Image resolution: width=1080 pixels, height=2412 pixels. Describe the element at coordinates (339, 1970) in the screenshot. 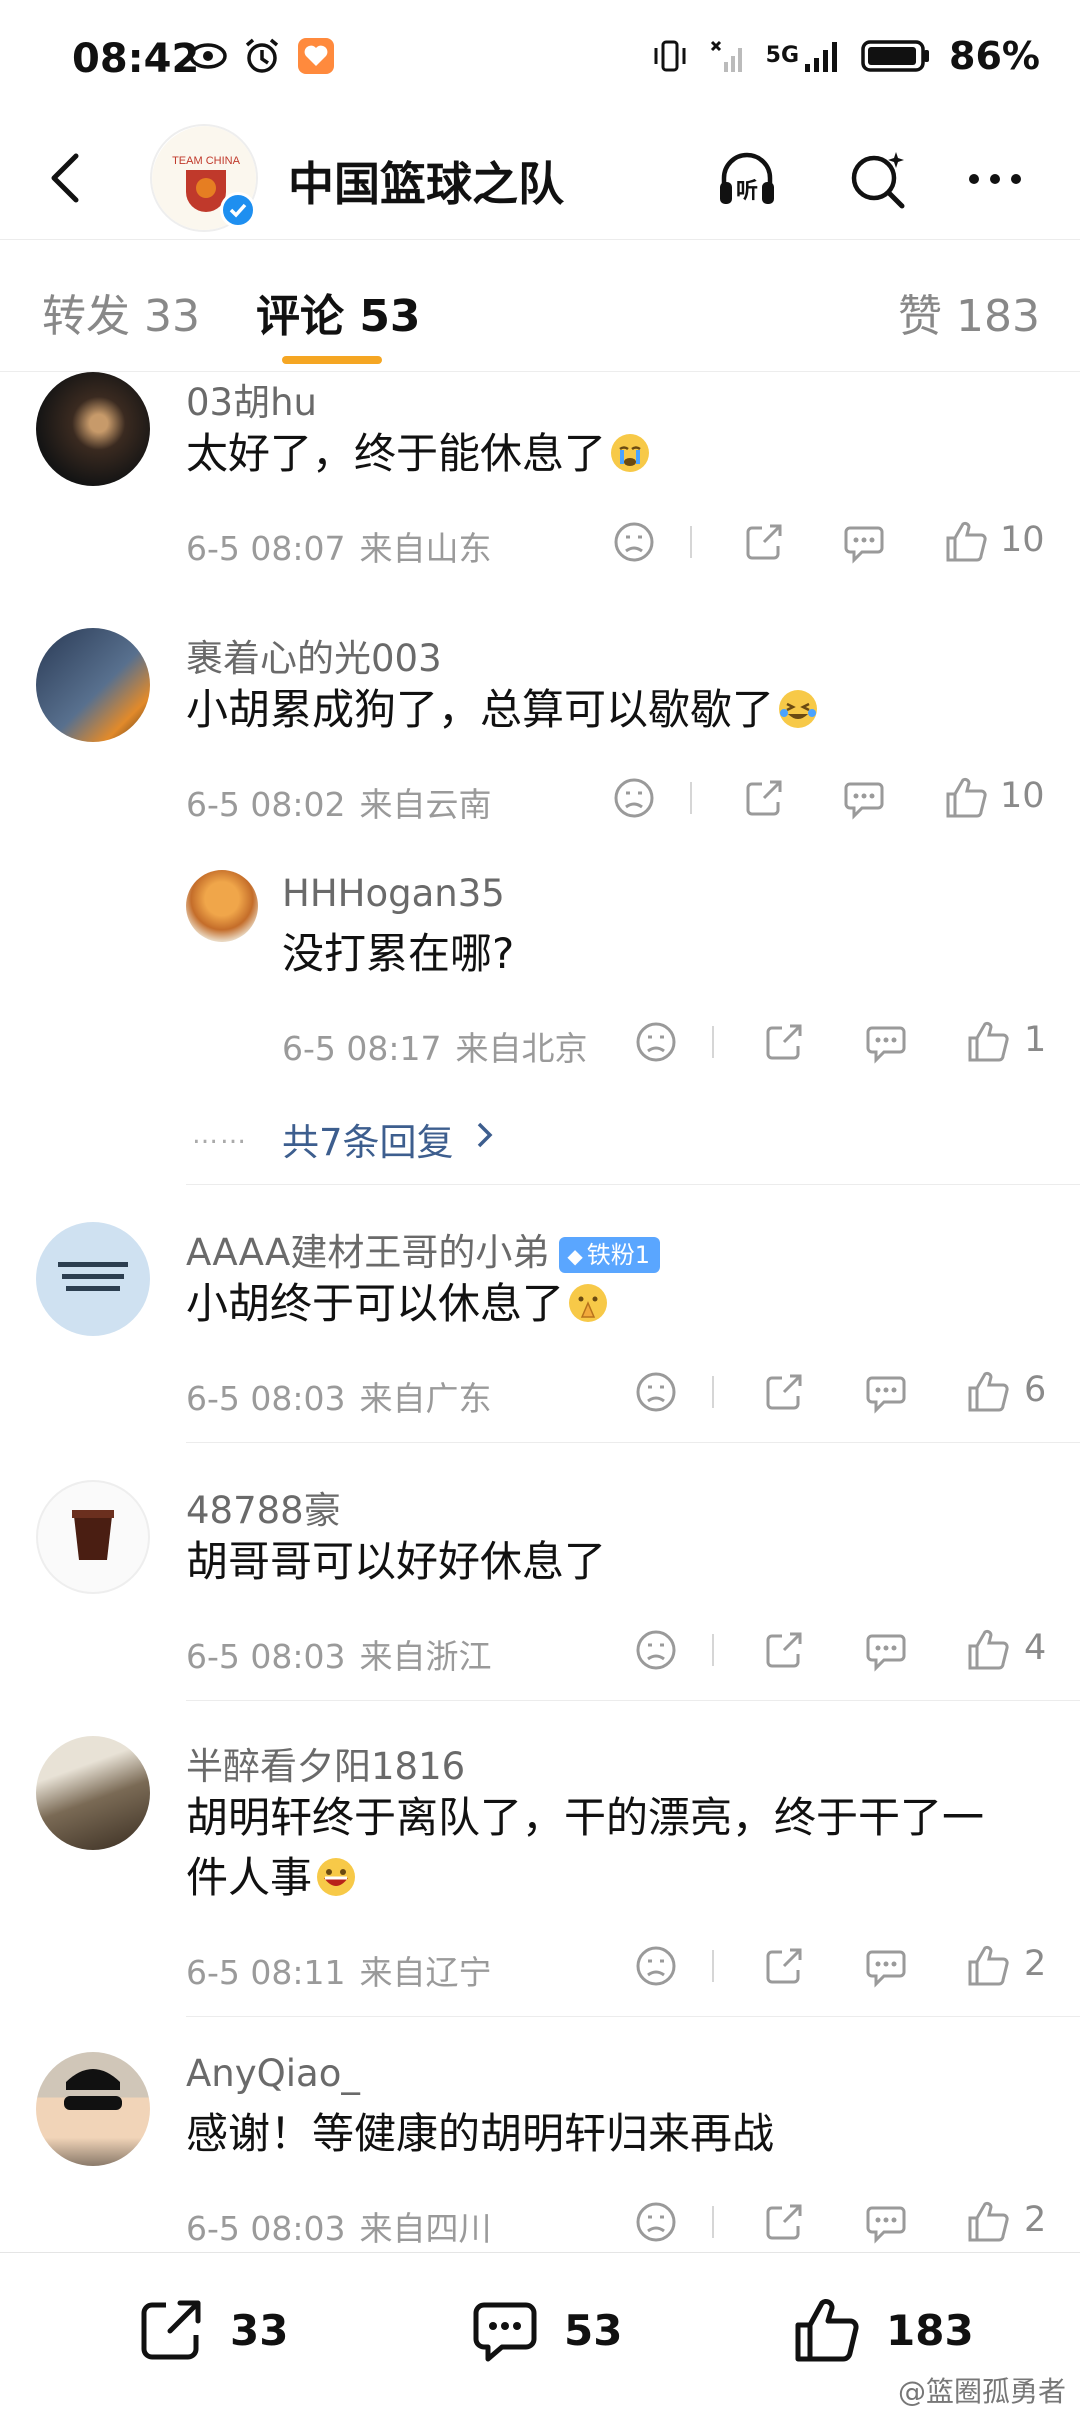

I see `comment-meta: 6-5 08:11 来自辽宁` at that location.